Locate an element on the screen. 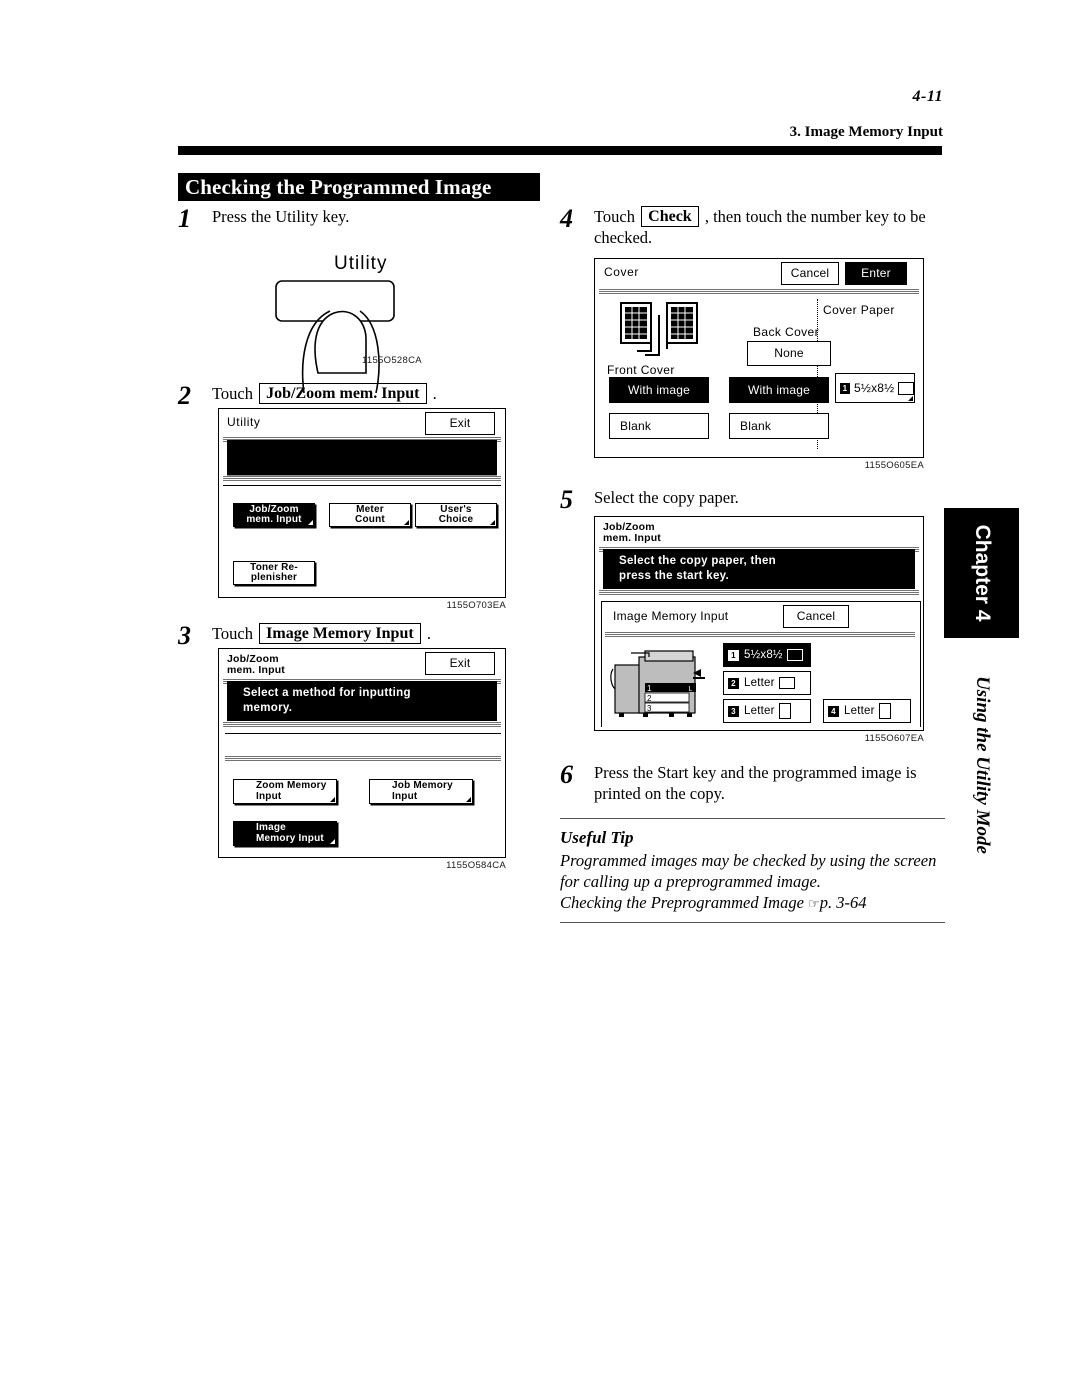  front-cover-with-image-button: With image is located at coordinates (659, 390).